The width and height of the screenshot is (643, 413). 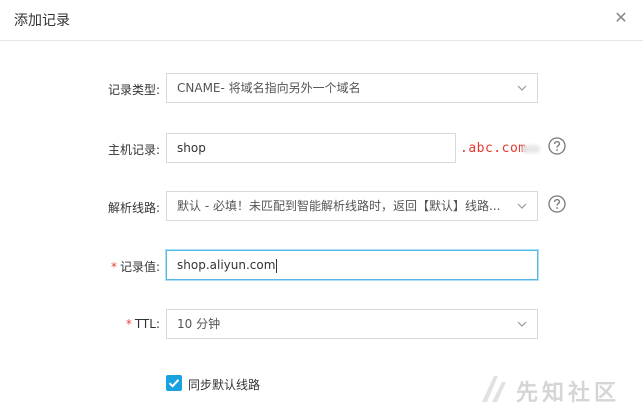 I want to click on close-icon: ✕, so click(x=621, y=18).